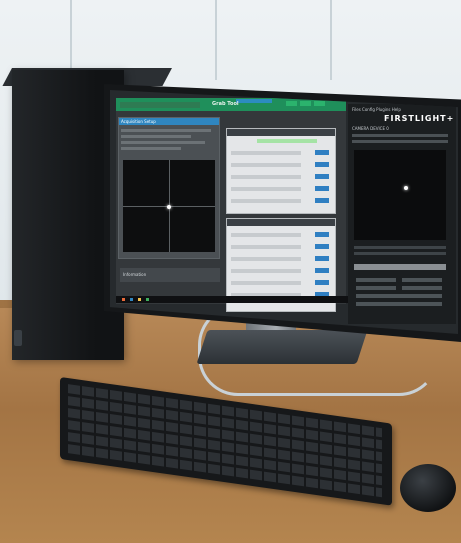 The width and height of the screenshot is (461, 543). I want to click on firstlight-logo: FIRSTLIGHT+, so click(419, 118).